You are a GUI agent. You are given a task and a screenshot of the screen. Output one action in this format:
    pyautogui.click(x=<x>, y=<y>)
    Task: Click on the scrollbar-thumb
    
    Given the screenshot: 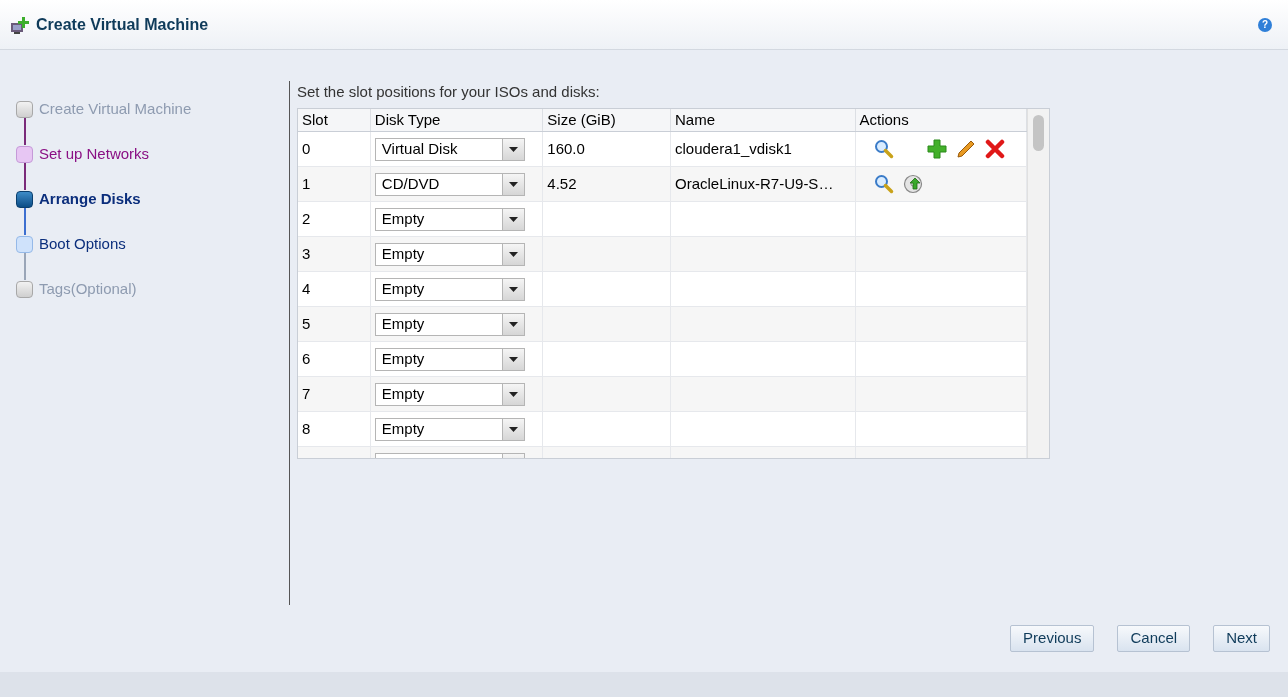 What is the action you would take?
    pyautogui.click(x=1039, y=133)
    